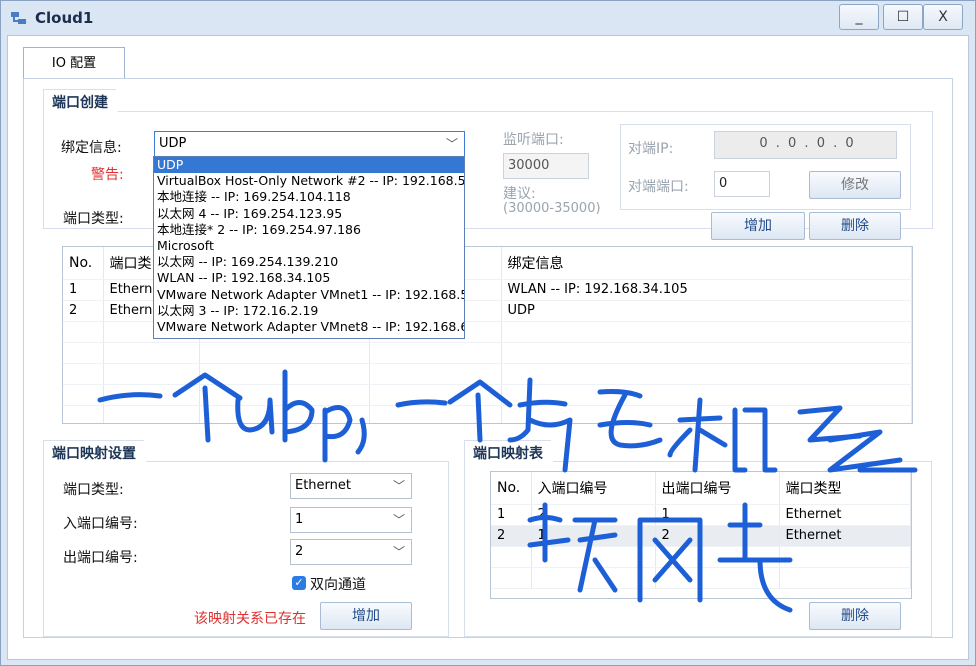 The width and height of the screenshot is (976, 666). I want to click on modify-button: 修改, so click(855, 185).